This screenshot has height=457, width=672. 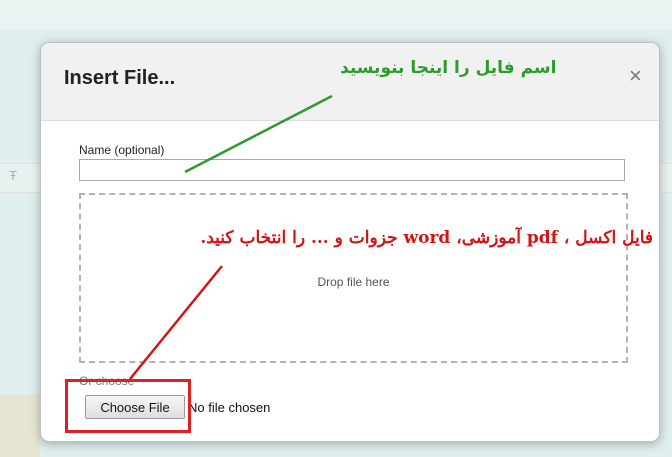 What do you see at coordinates (128, 406) in the screenshot?
I see `choose-file-highlight` at bounding box center [128, 406].